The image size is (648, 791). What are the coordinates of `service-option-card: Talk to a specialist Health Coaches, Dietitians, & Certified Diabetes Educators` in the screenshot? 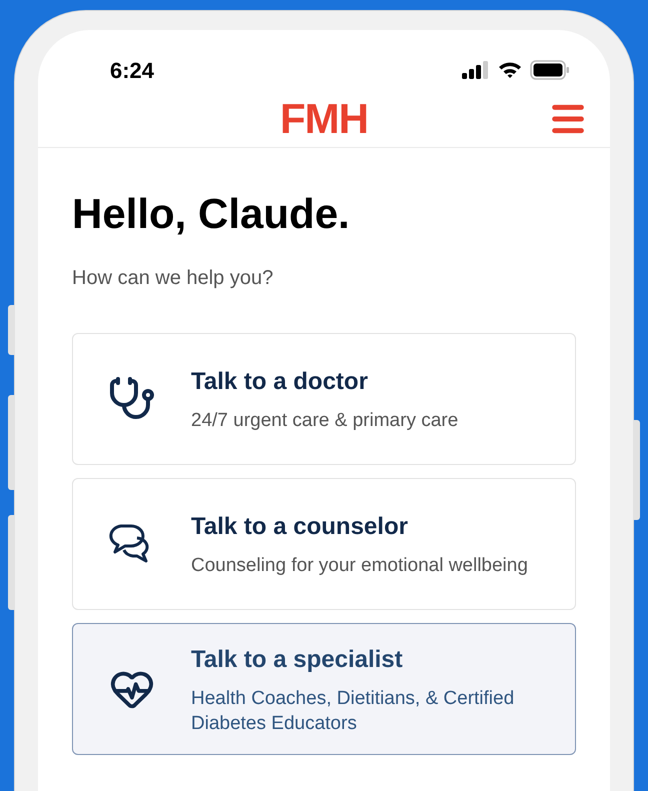 It's located at (324, 688).